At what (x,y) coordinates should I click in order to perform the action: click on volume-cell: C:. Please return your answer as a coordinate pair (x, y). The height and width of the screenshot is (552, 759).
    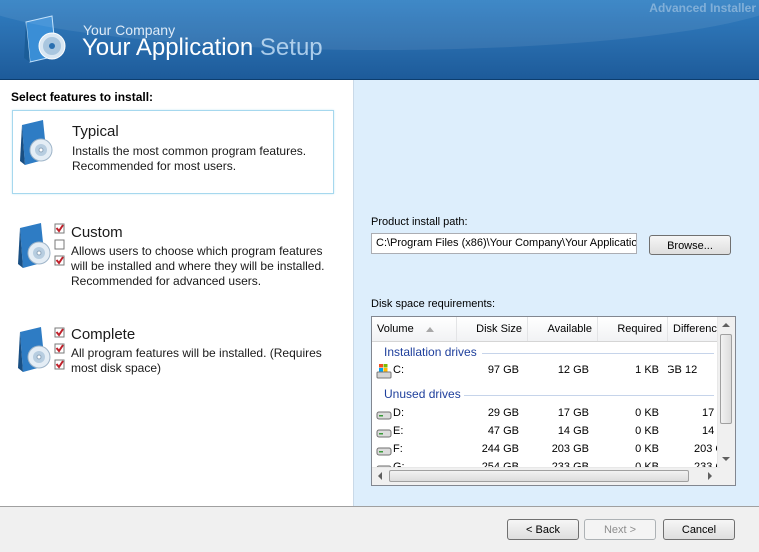
    Looking at the image, I should click on (398, 370).